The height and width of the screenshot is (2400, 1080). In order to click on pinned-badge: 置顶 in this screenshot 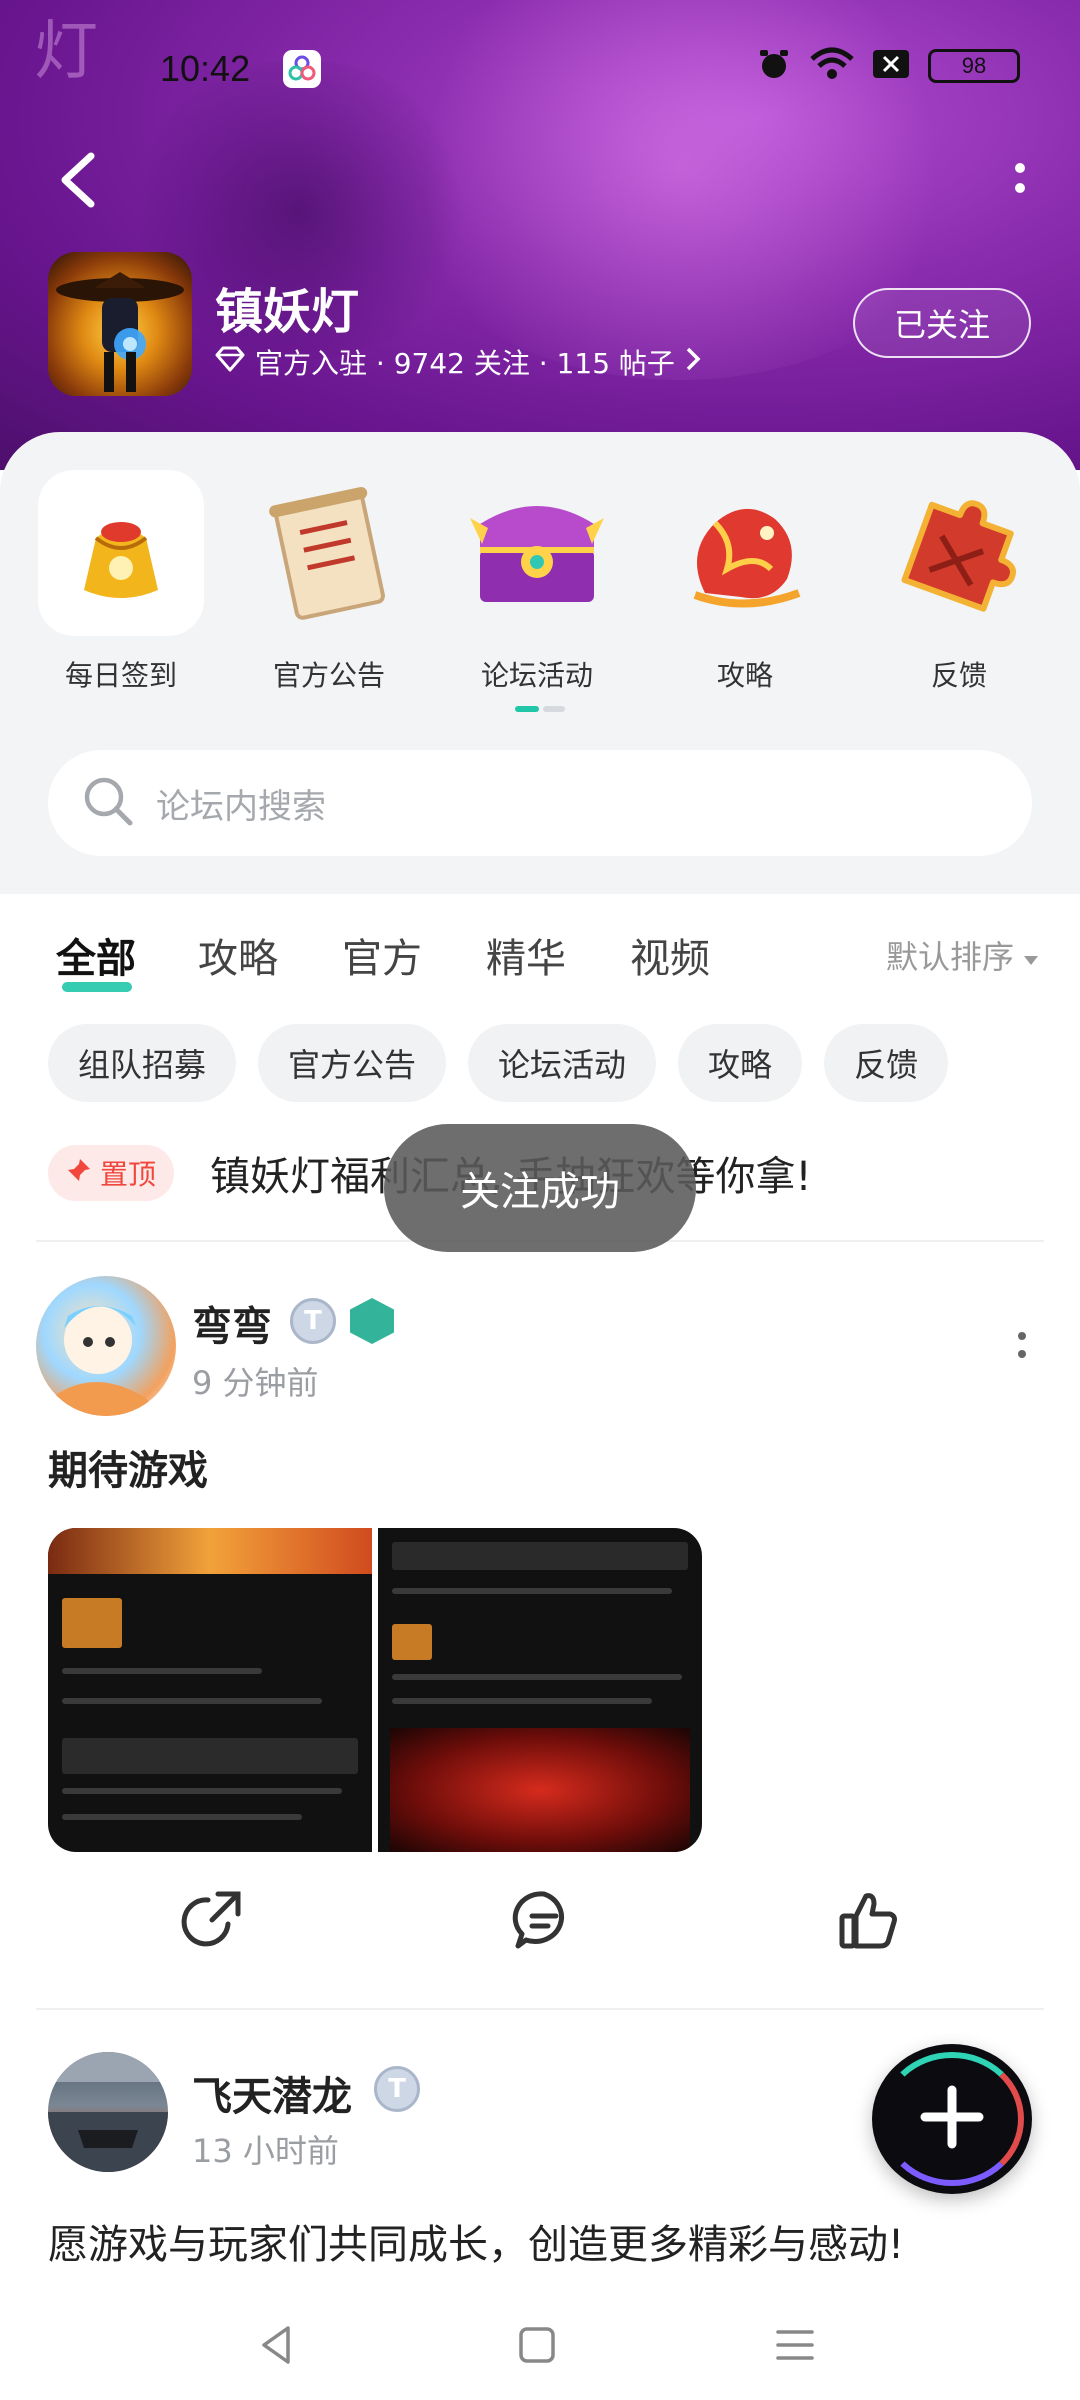, I will do `click(111, 1173)`.